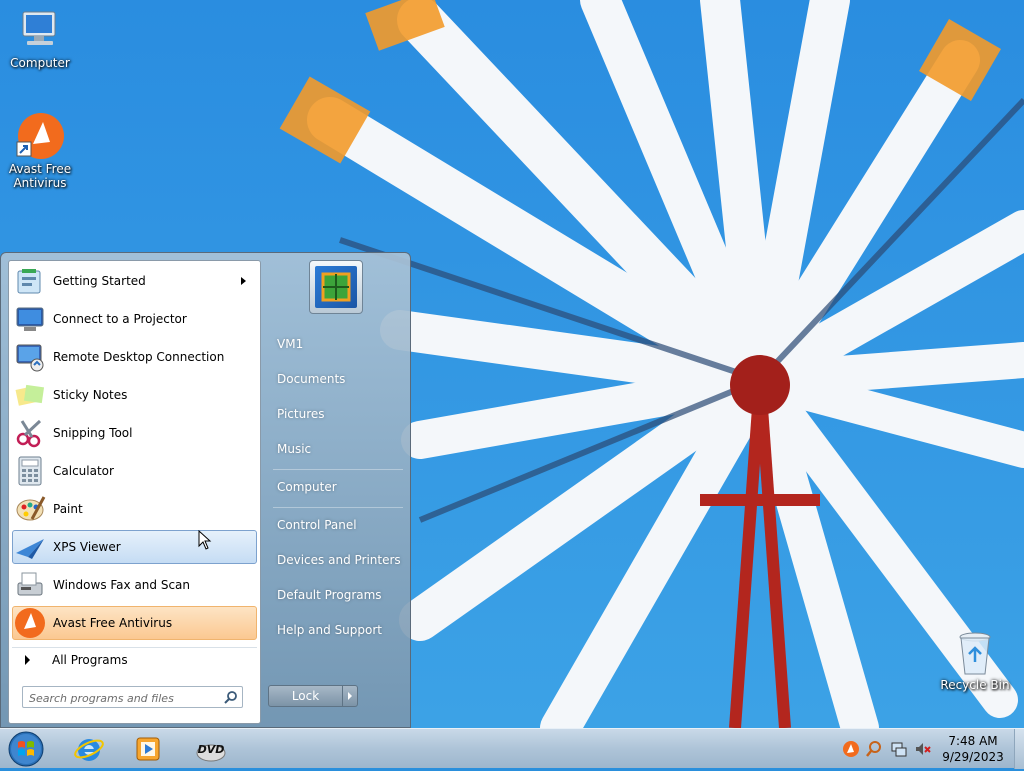  Describe the element at coordinates (231, 697) in the screenshot. I see `search-icon` at that location.